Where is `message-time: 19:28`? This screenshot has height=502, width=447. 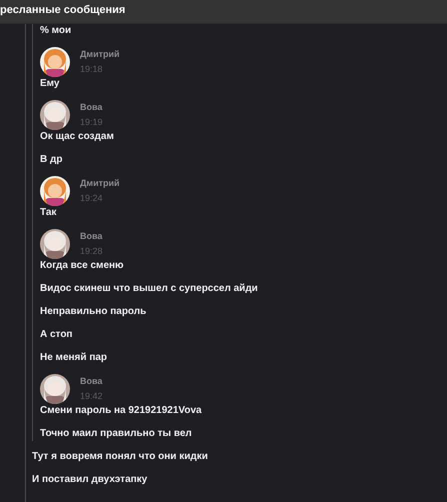 message-time: 19:28 is located at coordinates (91, 251).